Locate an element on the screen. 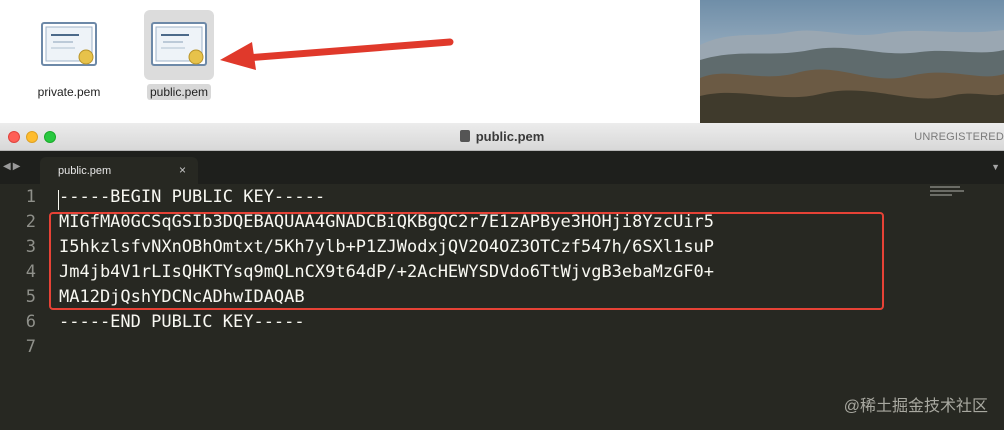 This screenshot has height=430, width=1004. window-titlebar: public.pem UNREGISTERED is located at coordinates (502, 137).